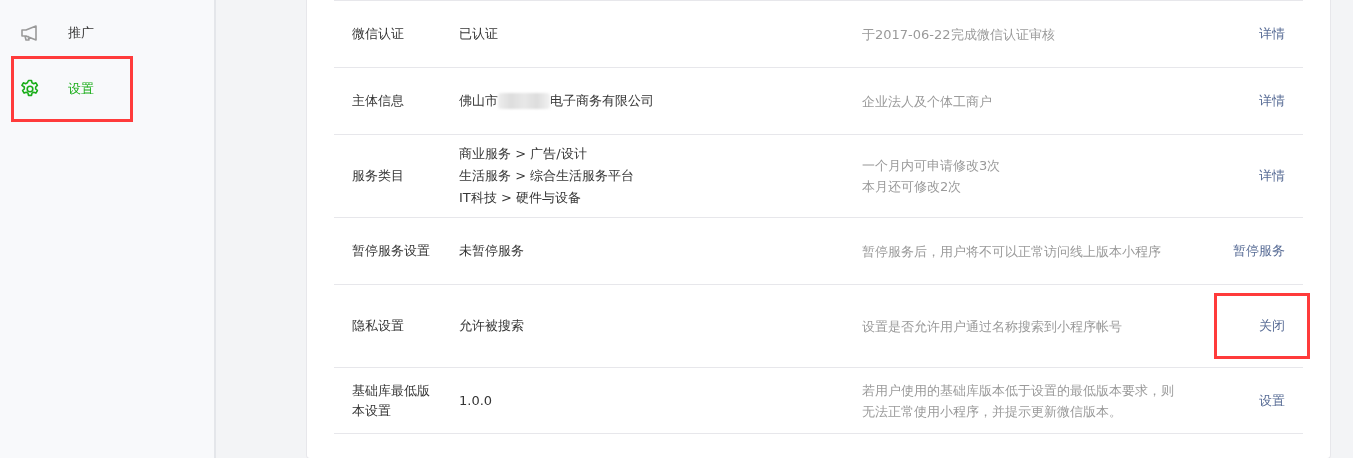 This screenshot has width=1353, height=458. What do you see at coordinates (491, 326) in the screenshot?
I see `setting-value: 允许被搜索` at bounding box center [491, 326].